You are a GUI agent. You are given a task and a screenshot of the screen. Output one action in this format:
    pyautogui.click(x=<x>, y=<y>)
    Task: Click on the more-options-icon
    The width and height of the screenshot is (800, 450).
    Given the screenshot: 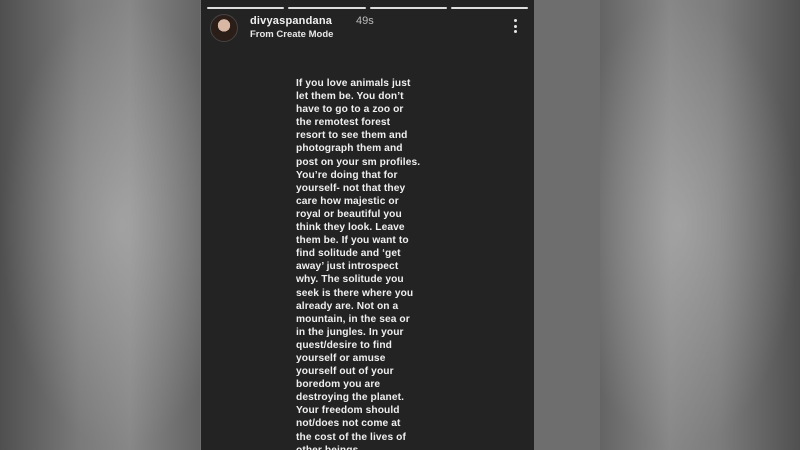 What is the action you would take?
    pyautogui.click(x=515, y=26)
    